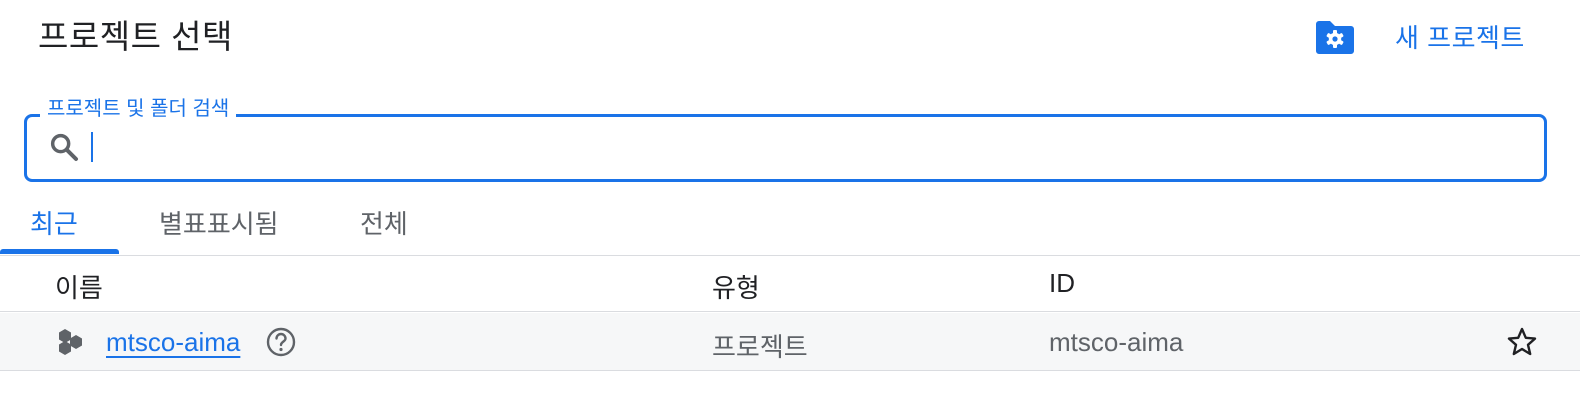 This screenshot has height=418, width=1580. Describe the element at coordinates (1116, 342) in the screenshot. I see `project-id: mtsco-aima` at that location.